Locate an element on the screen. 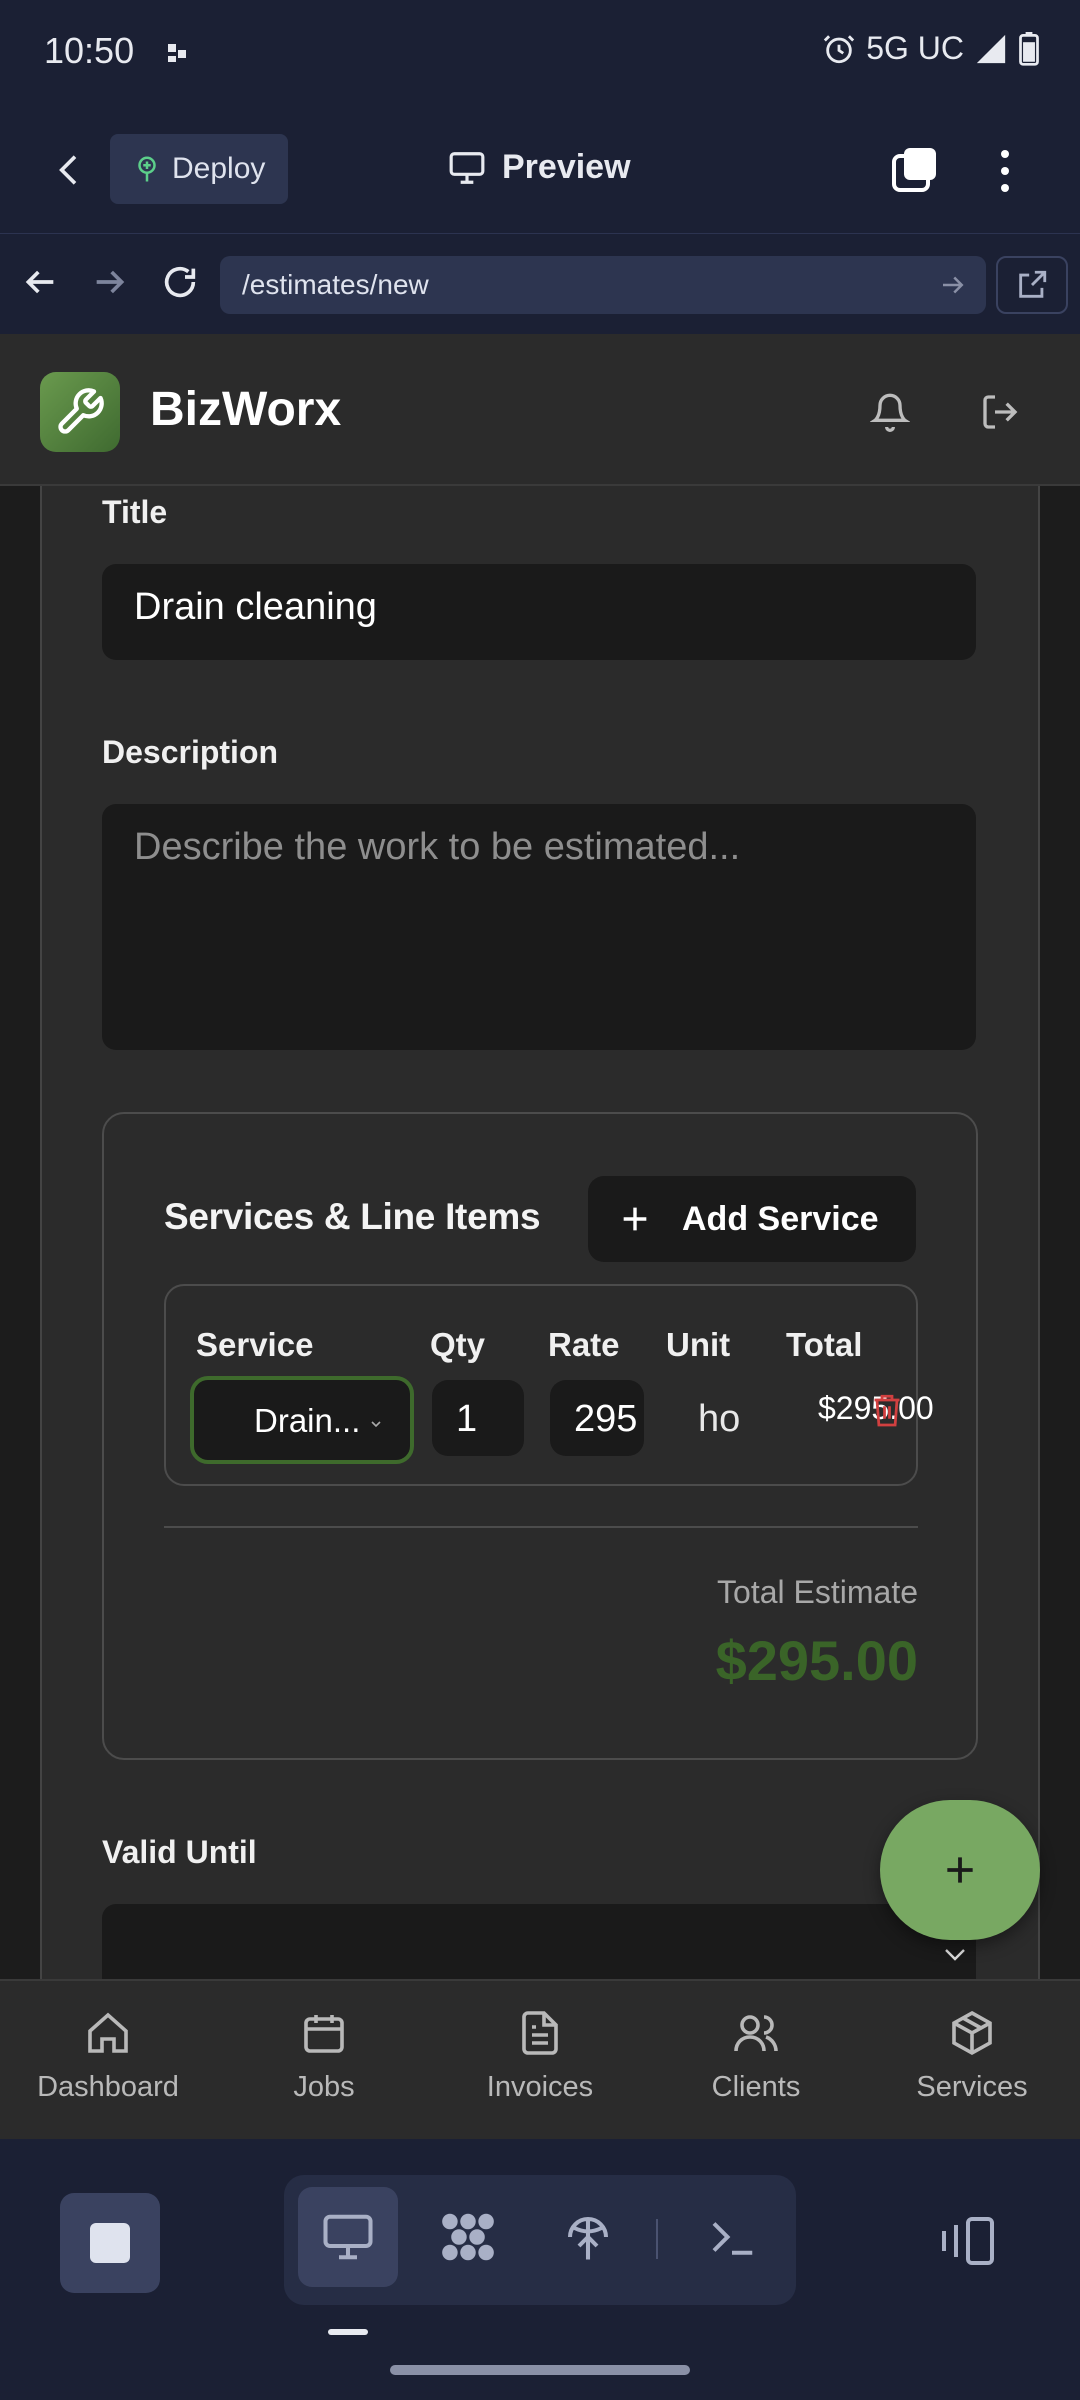 This screenshot has height=2400, width=1080. stop-button is located at coordinates (110, 2243).